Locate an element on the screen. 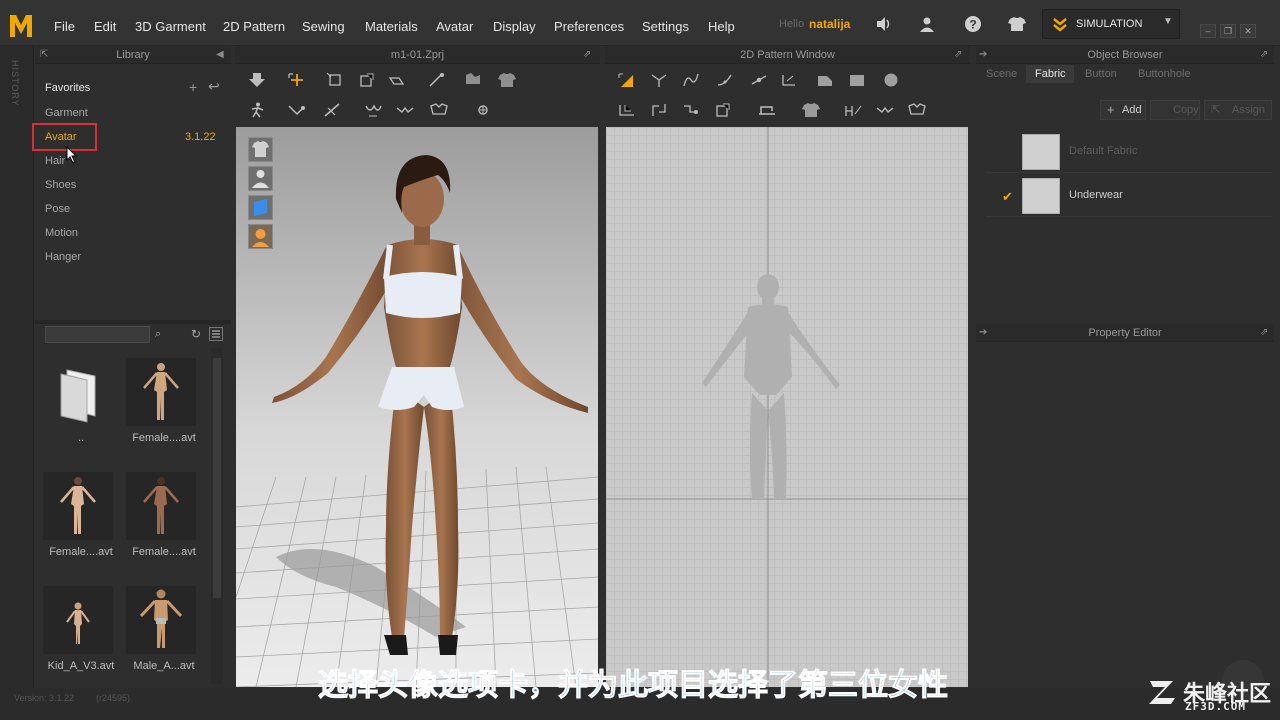 The width and height of the screenshot is (1280, 720). show-garment-button is located at coordinates (260, 149).